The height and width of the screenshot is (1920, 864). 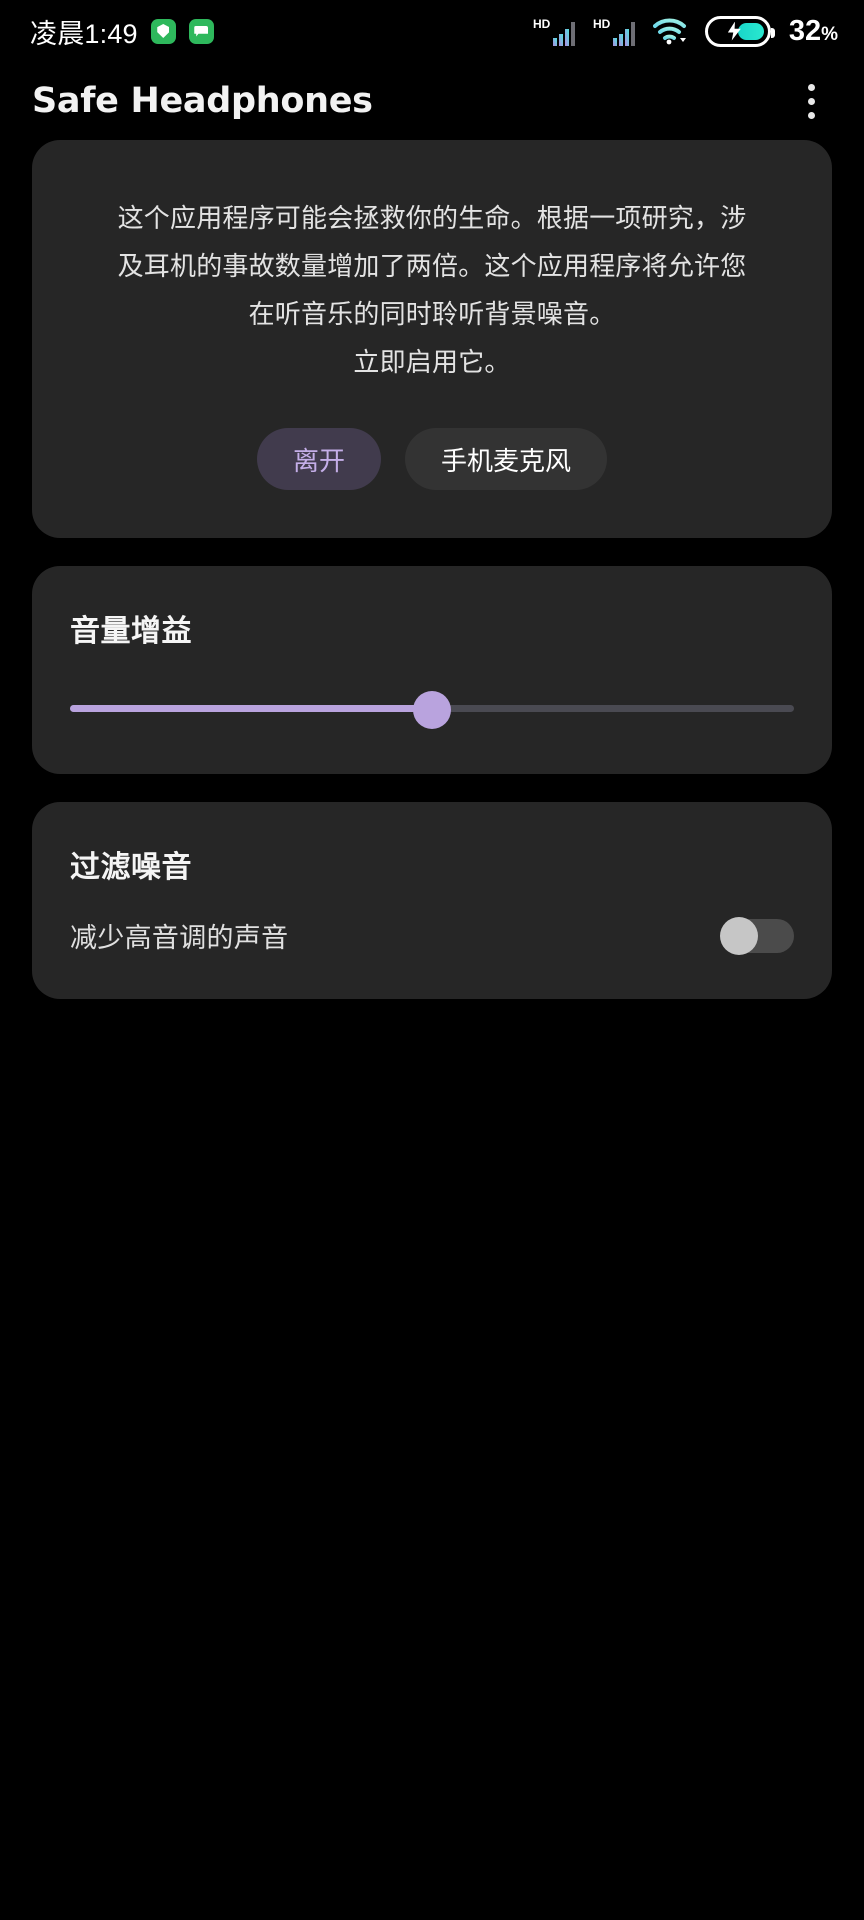 What do you see at coordinates (163, 31) in the screenshot?
I see `security-app-icon` at bounding box center [163, 31].